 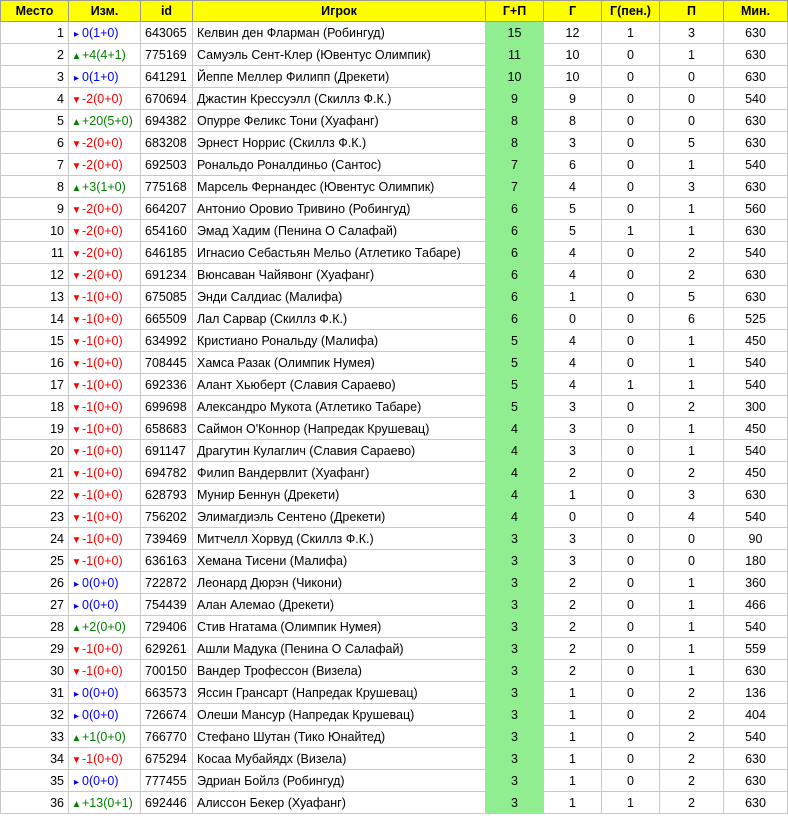 I want to click on player-name-cell: Алант Хьюберт (Славия Сараево), so click(x=339, y=384).